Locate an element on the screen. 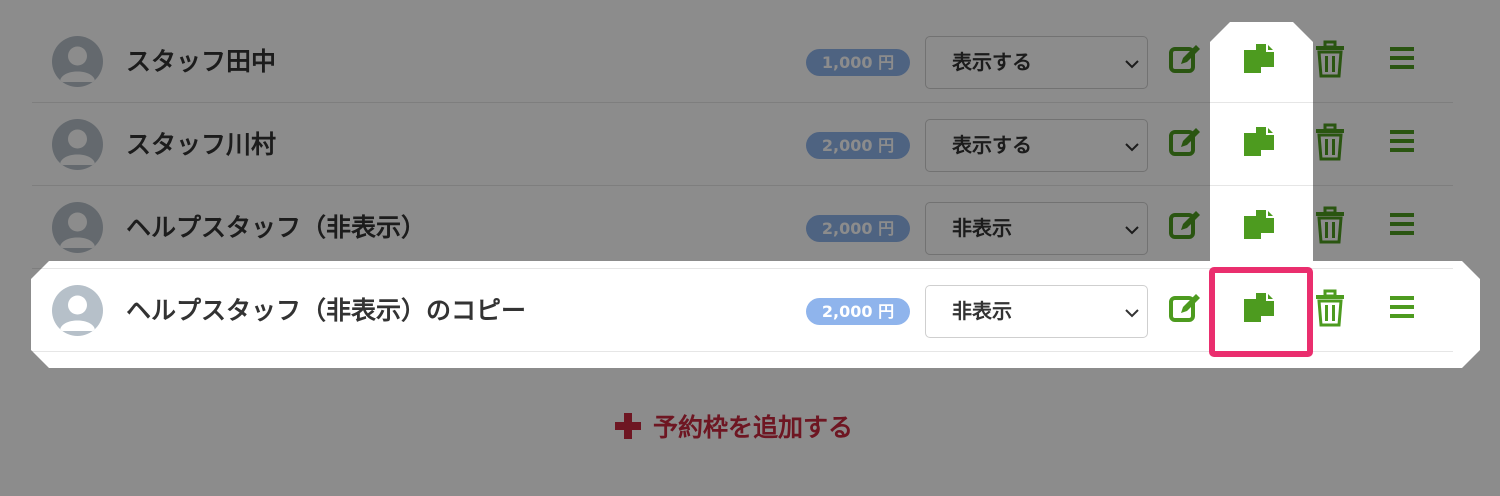 The width and height of the screenshot is (1500, 496). plus-icon is located at coordinates (628, 426).